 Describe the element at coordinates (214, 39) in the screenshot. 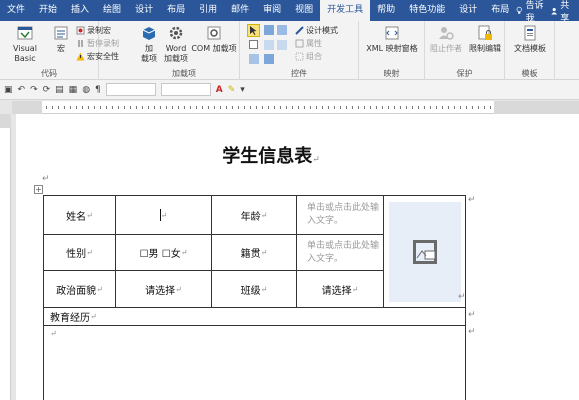

I see `com-addins-button: COM 加载项` at that location.